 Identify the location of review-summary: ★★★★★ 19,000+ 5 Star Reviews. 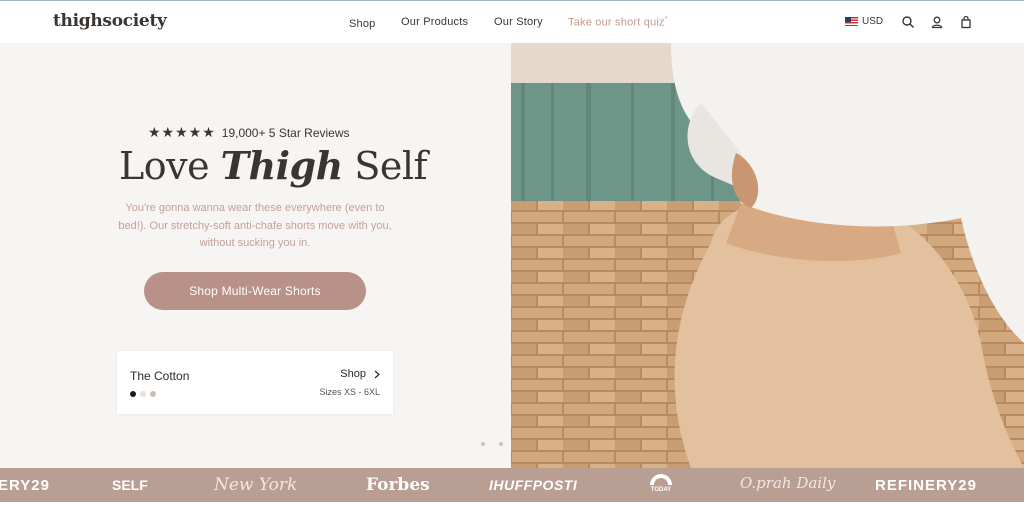
(249, 132).